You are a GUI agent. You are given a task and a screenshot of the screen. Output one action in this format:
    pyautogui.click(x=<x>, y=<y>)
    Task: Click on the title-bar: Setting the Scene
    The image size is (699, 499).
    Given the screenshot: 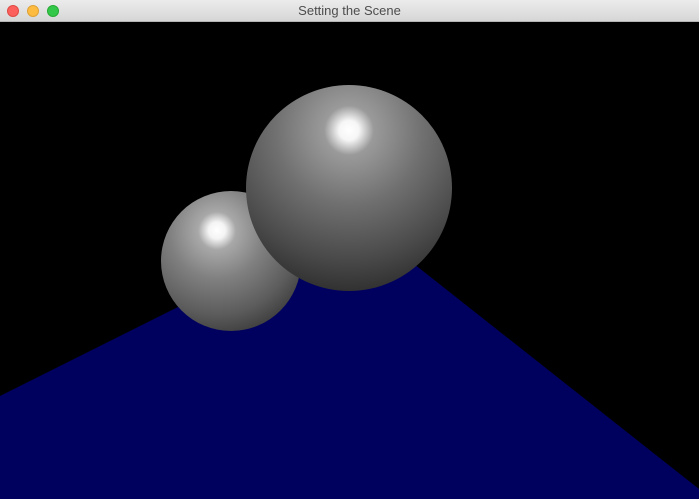 What is the action you would take?
    pyautogui.click(x=349, y=11)
    